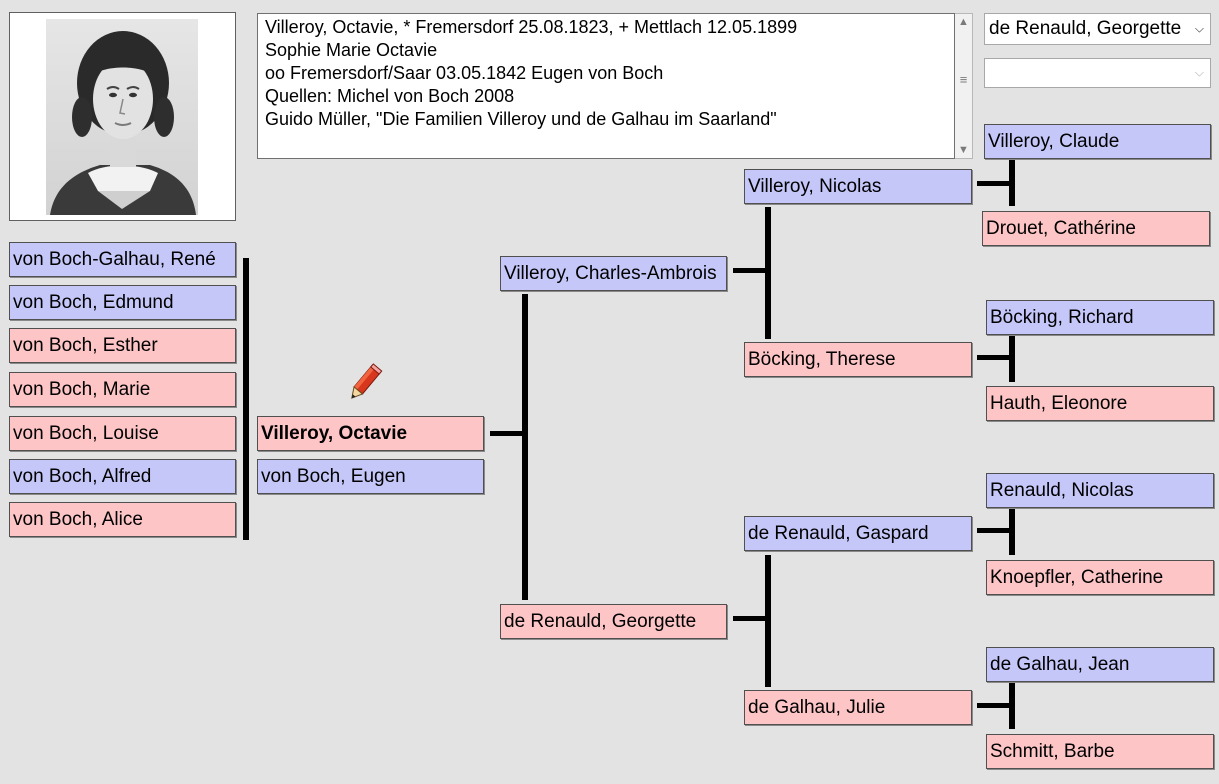 The width and height of the screenshot is (1219, 784). What do you see at coordinates (507, 433) in the screenshot?
I see `focus-connector` at bounding box center [507, 433].